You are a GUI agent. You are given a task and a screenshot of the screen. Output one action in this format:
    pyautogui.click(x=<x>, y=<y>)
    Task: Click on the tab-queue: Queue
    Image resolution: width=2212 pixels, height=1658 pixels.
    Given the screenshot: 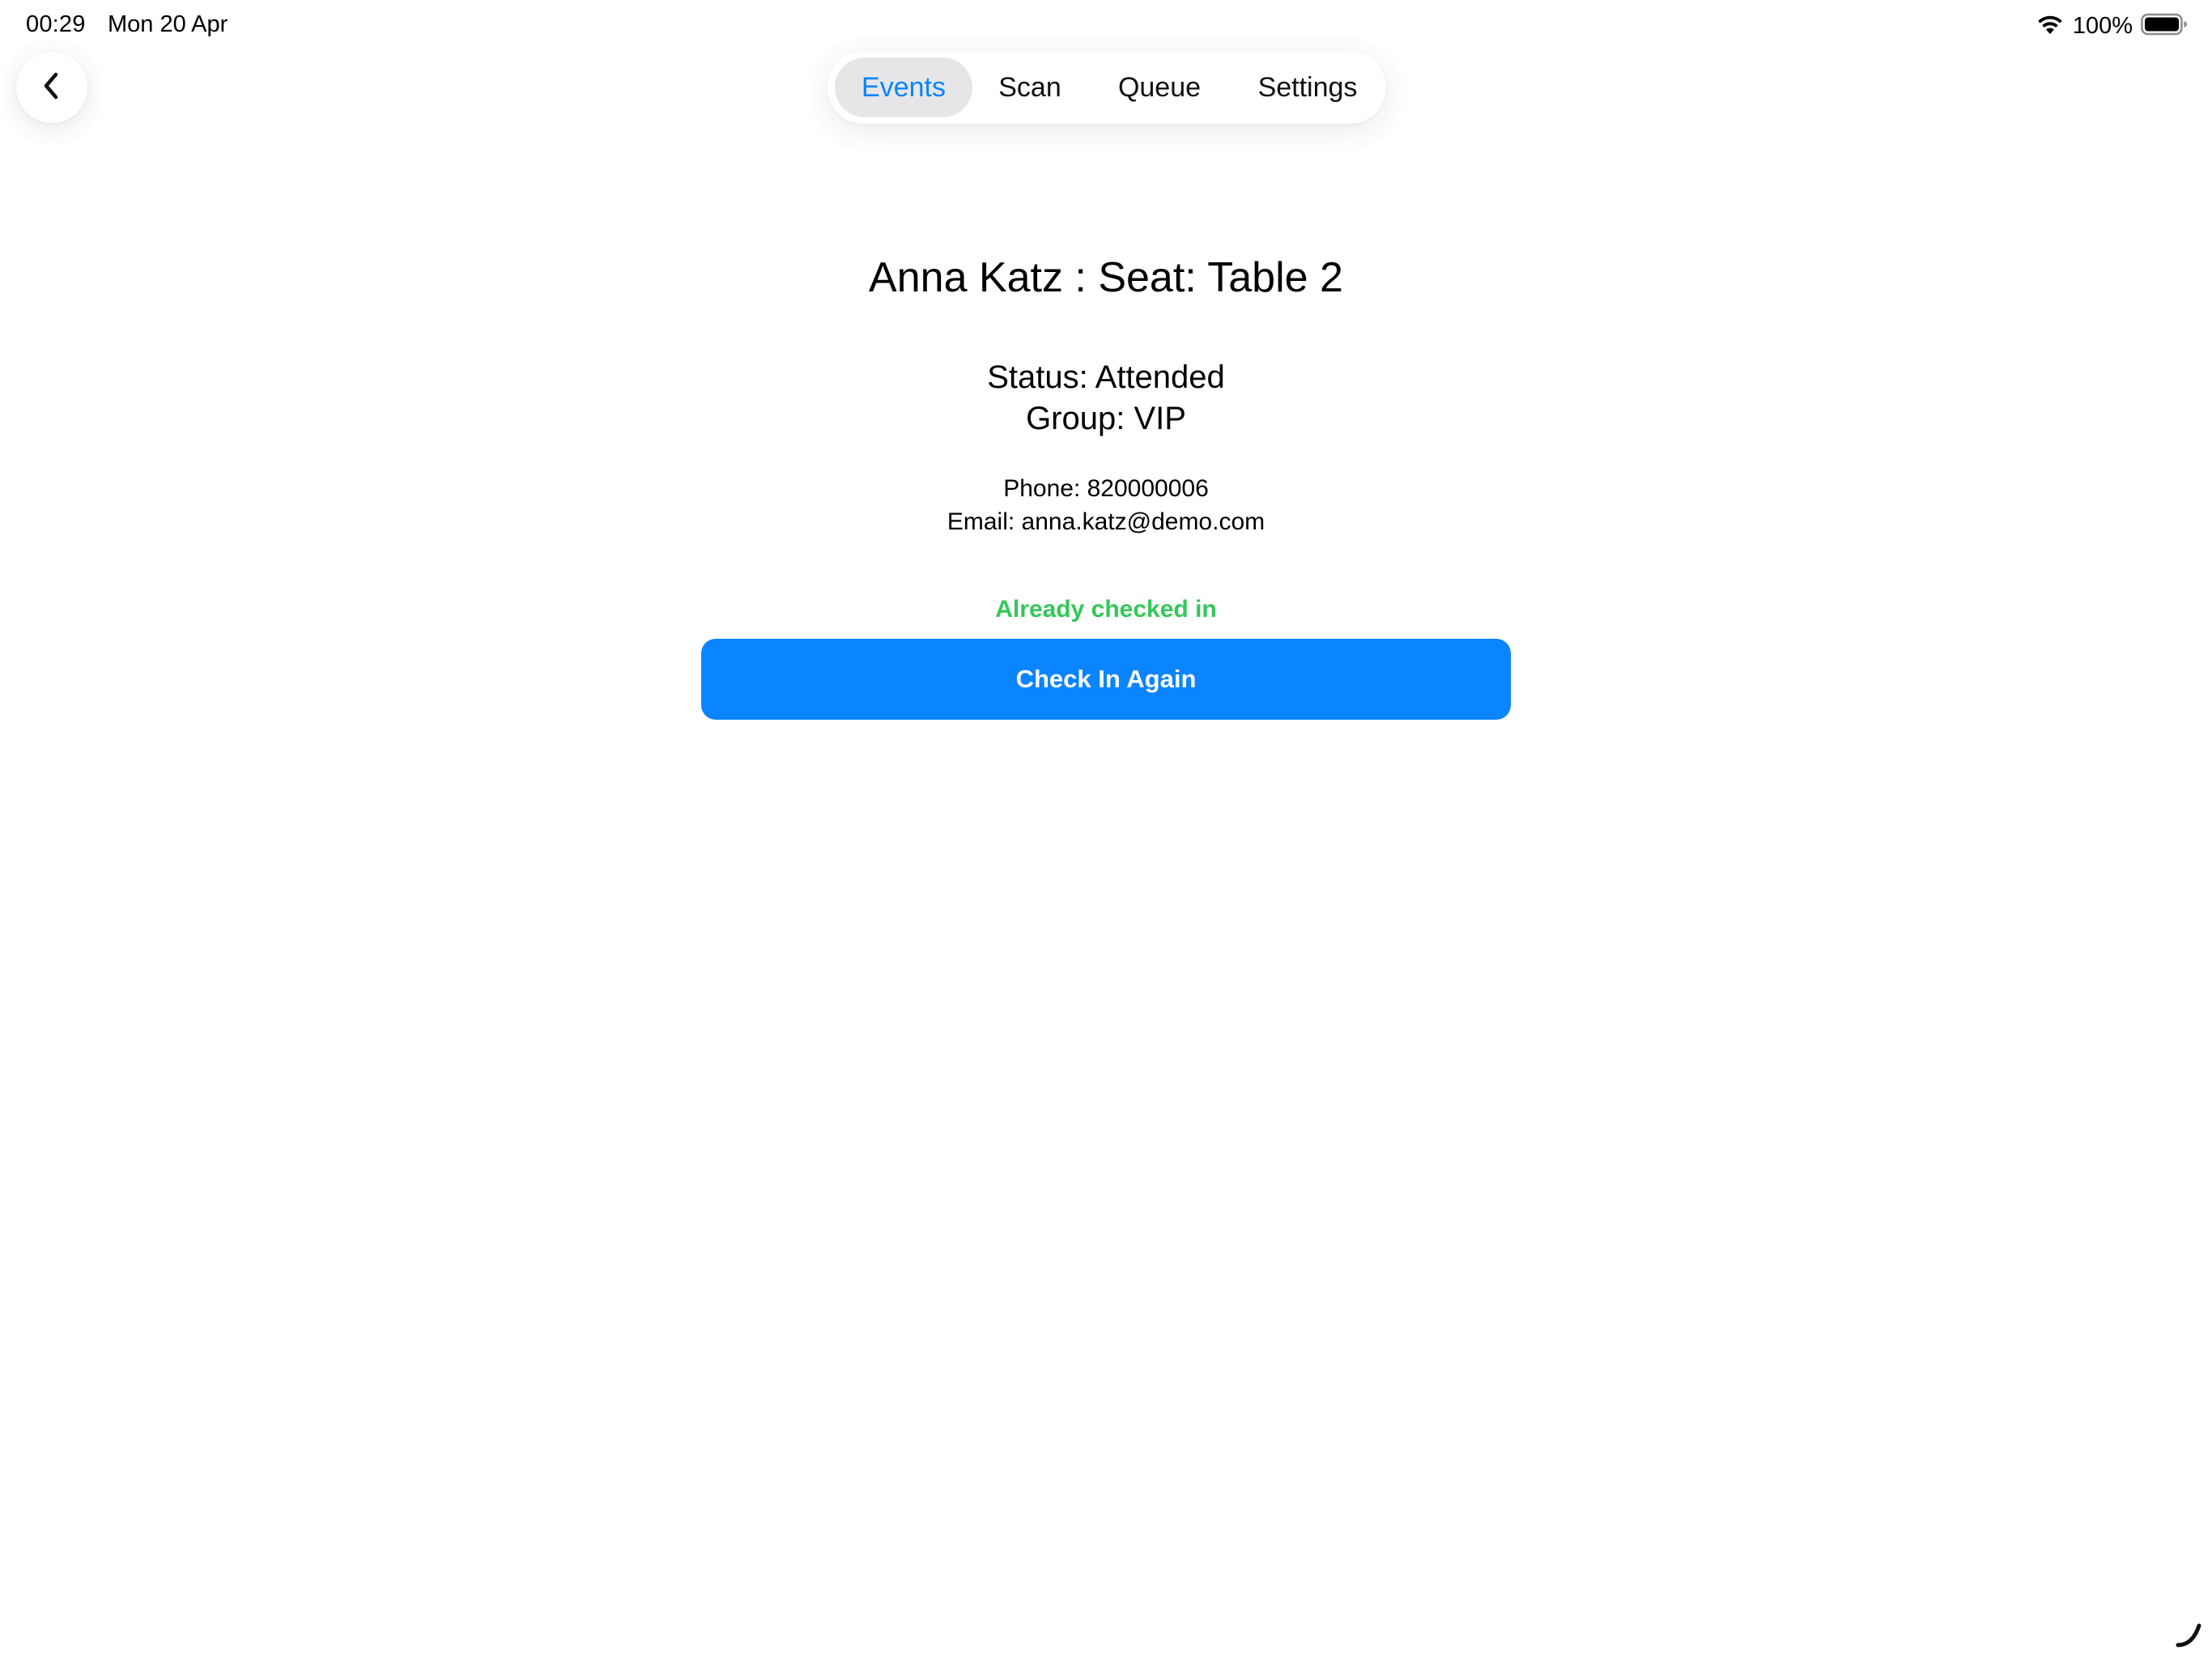 What is the action you would take?
    pyautogui.click(x=1160, y=87)
    